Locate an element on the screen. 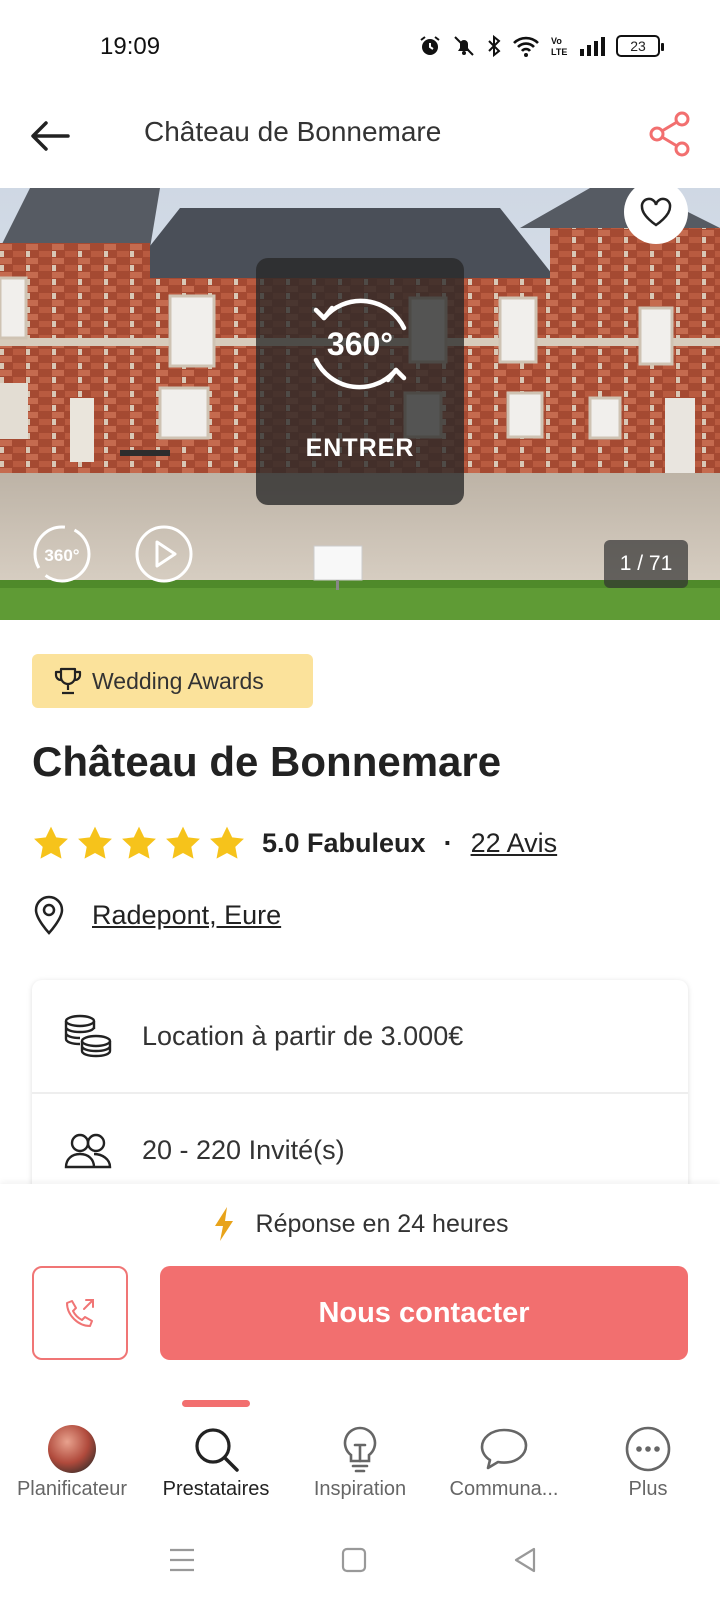 The height and width of the screenshot is (1600, 720). share-button is located at coordinates (670, 134).